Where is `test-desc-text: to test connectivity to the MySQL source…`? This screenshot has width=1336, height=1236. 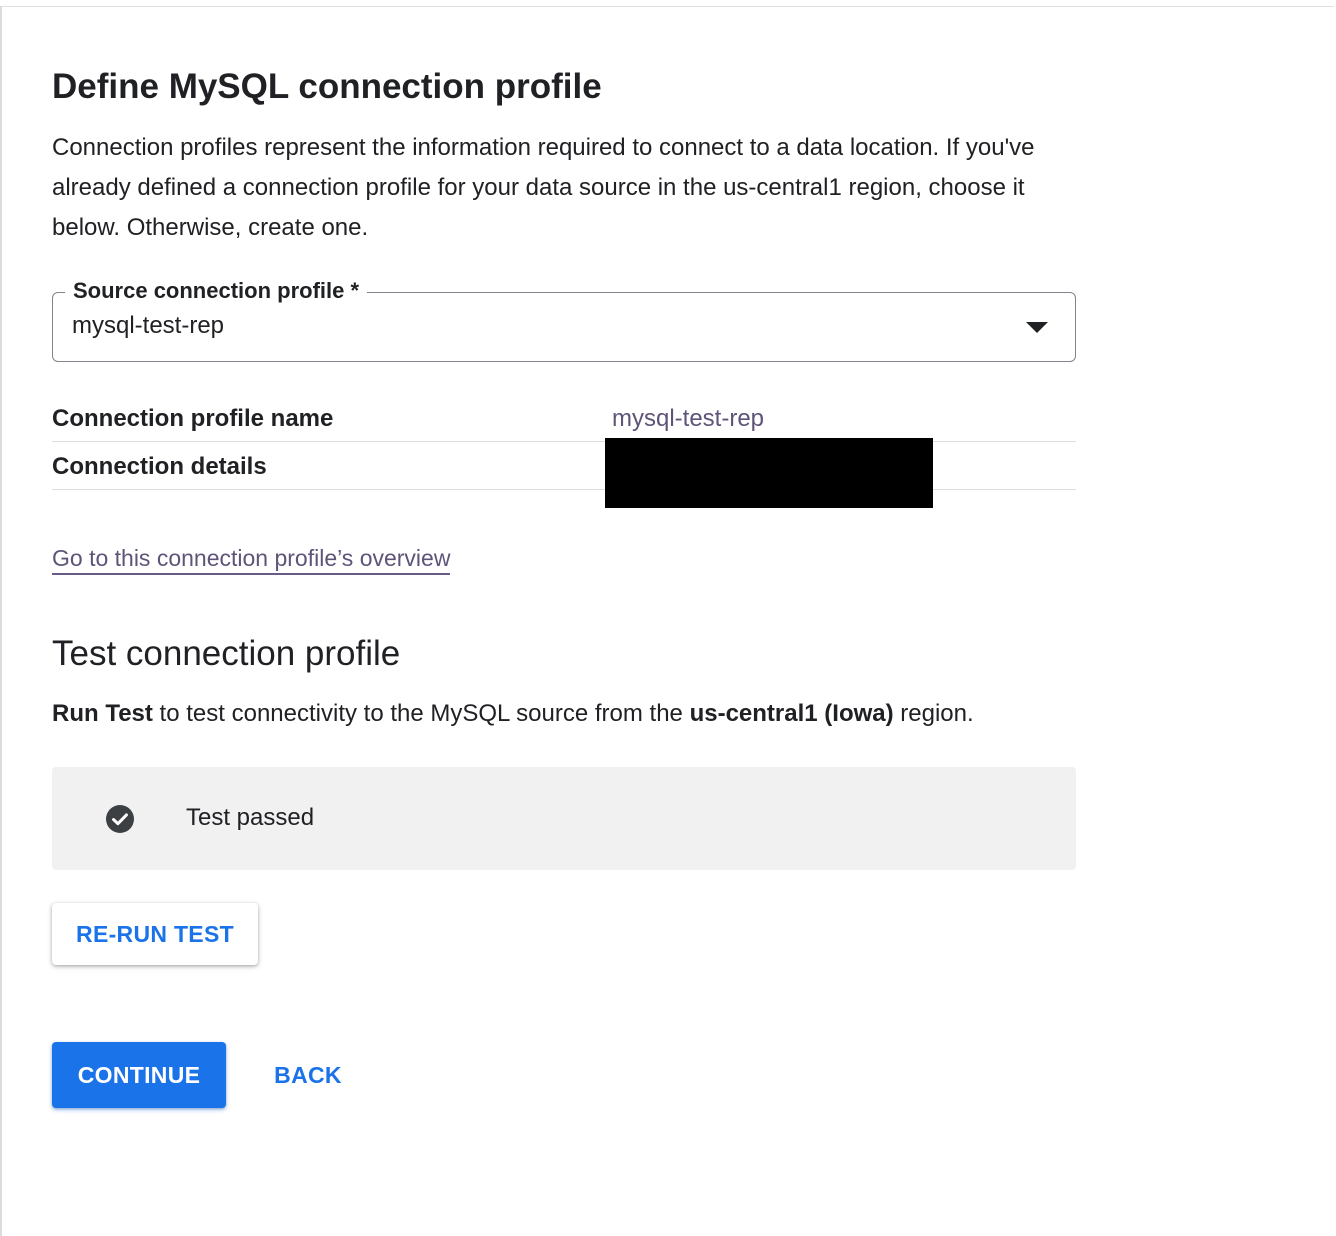
test-desc-text: to test connectivity to the MySQL source… is located at coordinates (421, 713).